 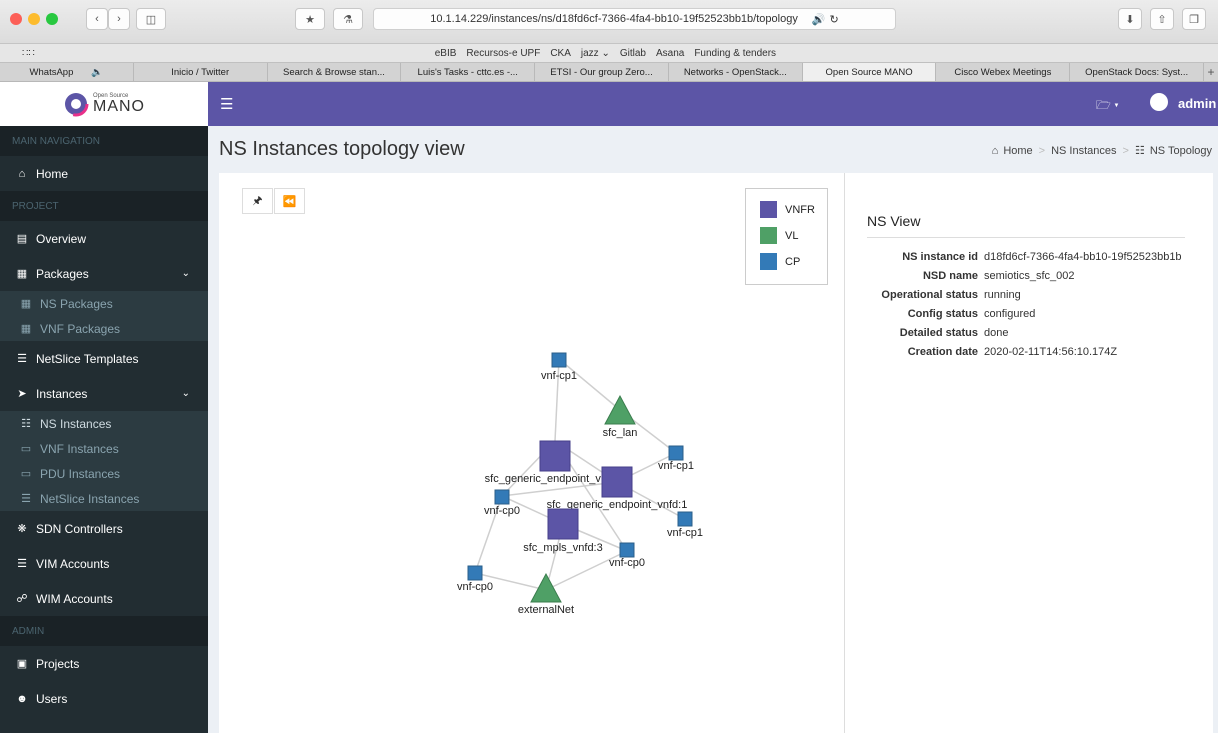 I want to click on back-button: ‹, so click(x=97, y=19).